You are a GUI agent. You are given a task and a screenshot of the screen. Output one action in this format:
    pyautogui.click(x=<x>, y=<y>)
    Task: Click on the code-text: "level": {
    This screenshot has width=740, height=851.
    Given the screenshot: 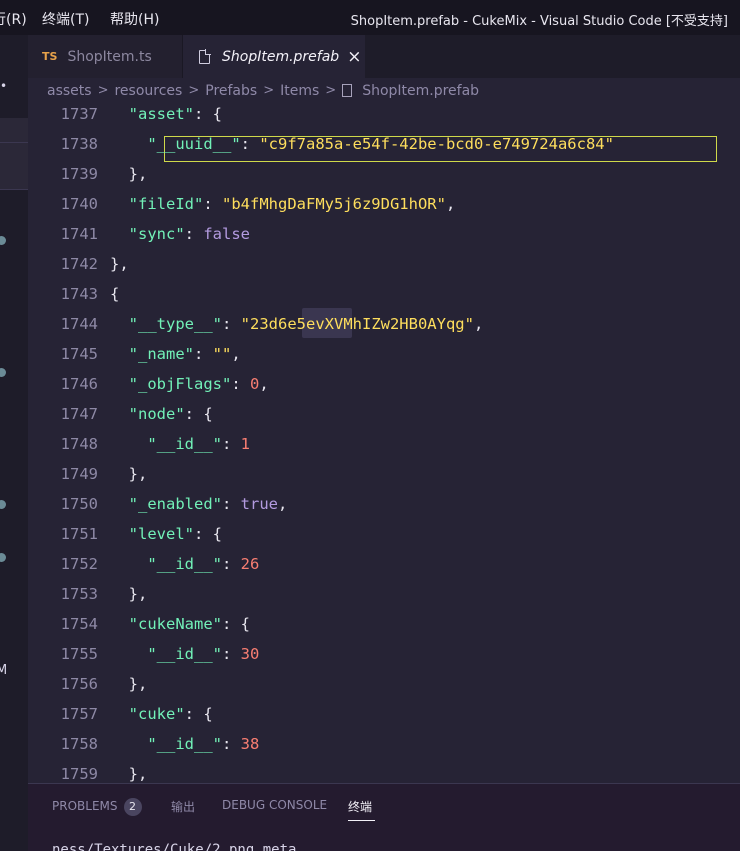 What is the action you would take?
    pyautogui.click(x=166, y=534)
    